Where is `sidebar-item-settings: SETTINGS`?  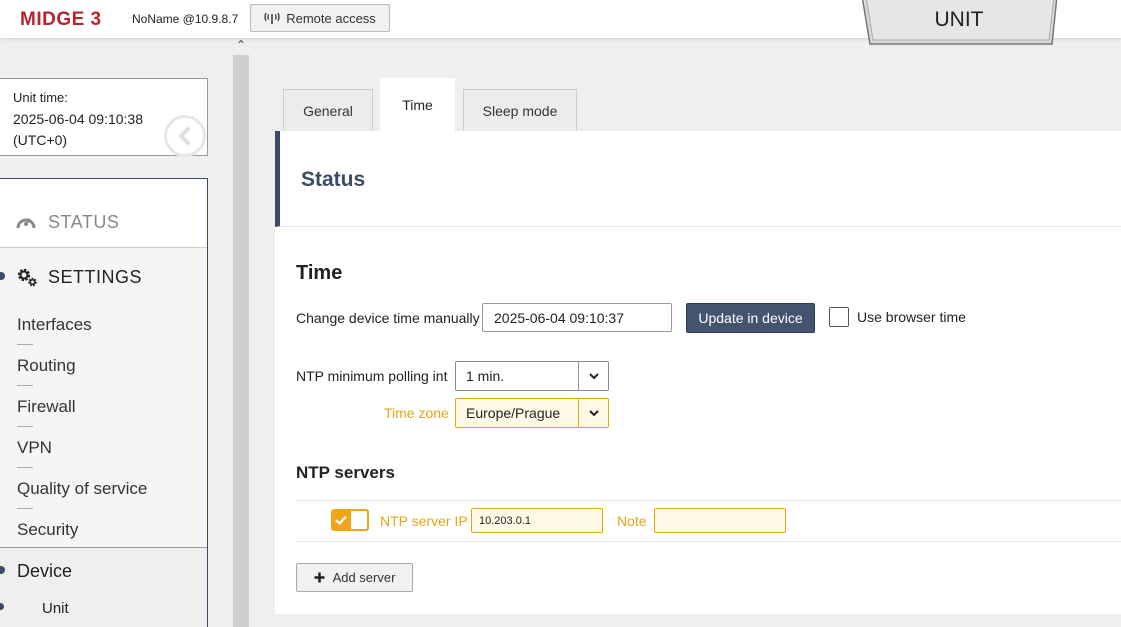 sidebar-item-settings: SETTINGS is located at coordinates (103, 278).